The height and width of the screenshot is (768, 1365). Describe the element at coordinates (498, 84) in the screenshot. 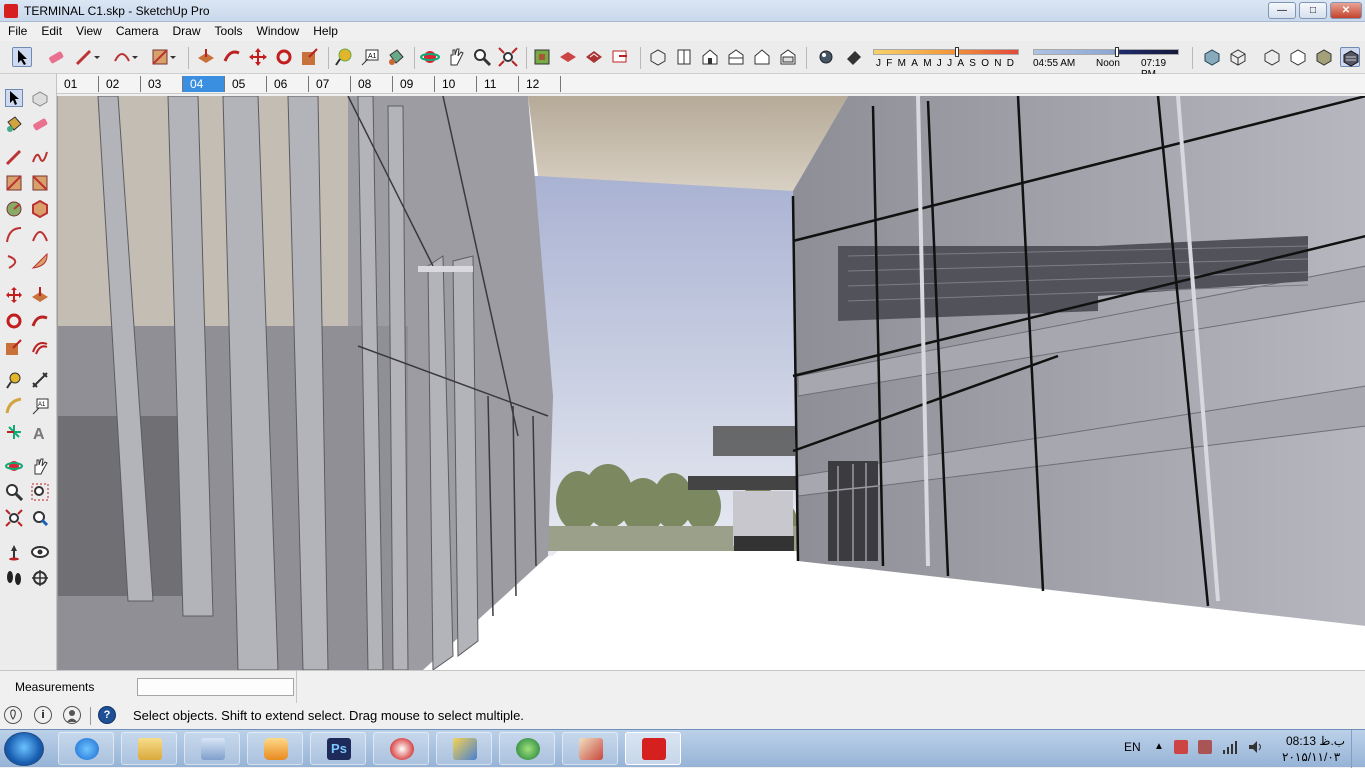

I see `scene-tab: 11` at that location.